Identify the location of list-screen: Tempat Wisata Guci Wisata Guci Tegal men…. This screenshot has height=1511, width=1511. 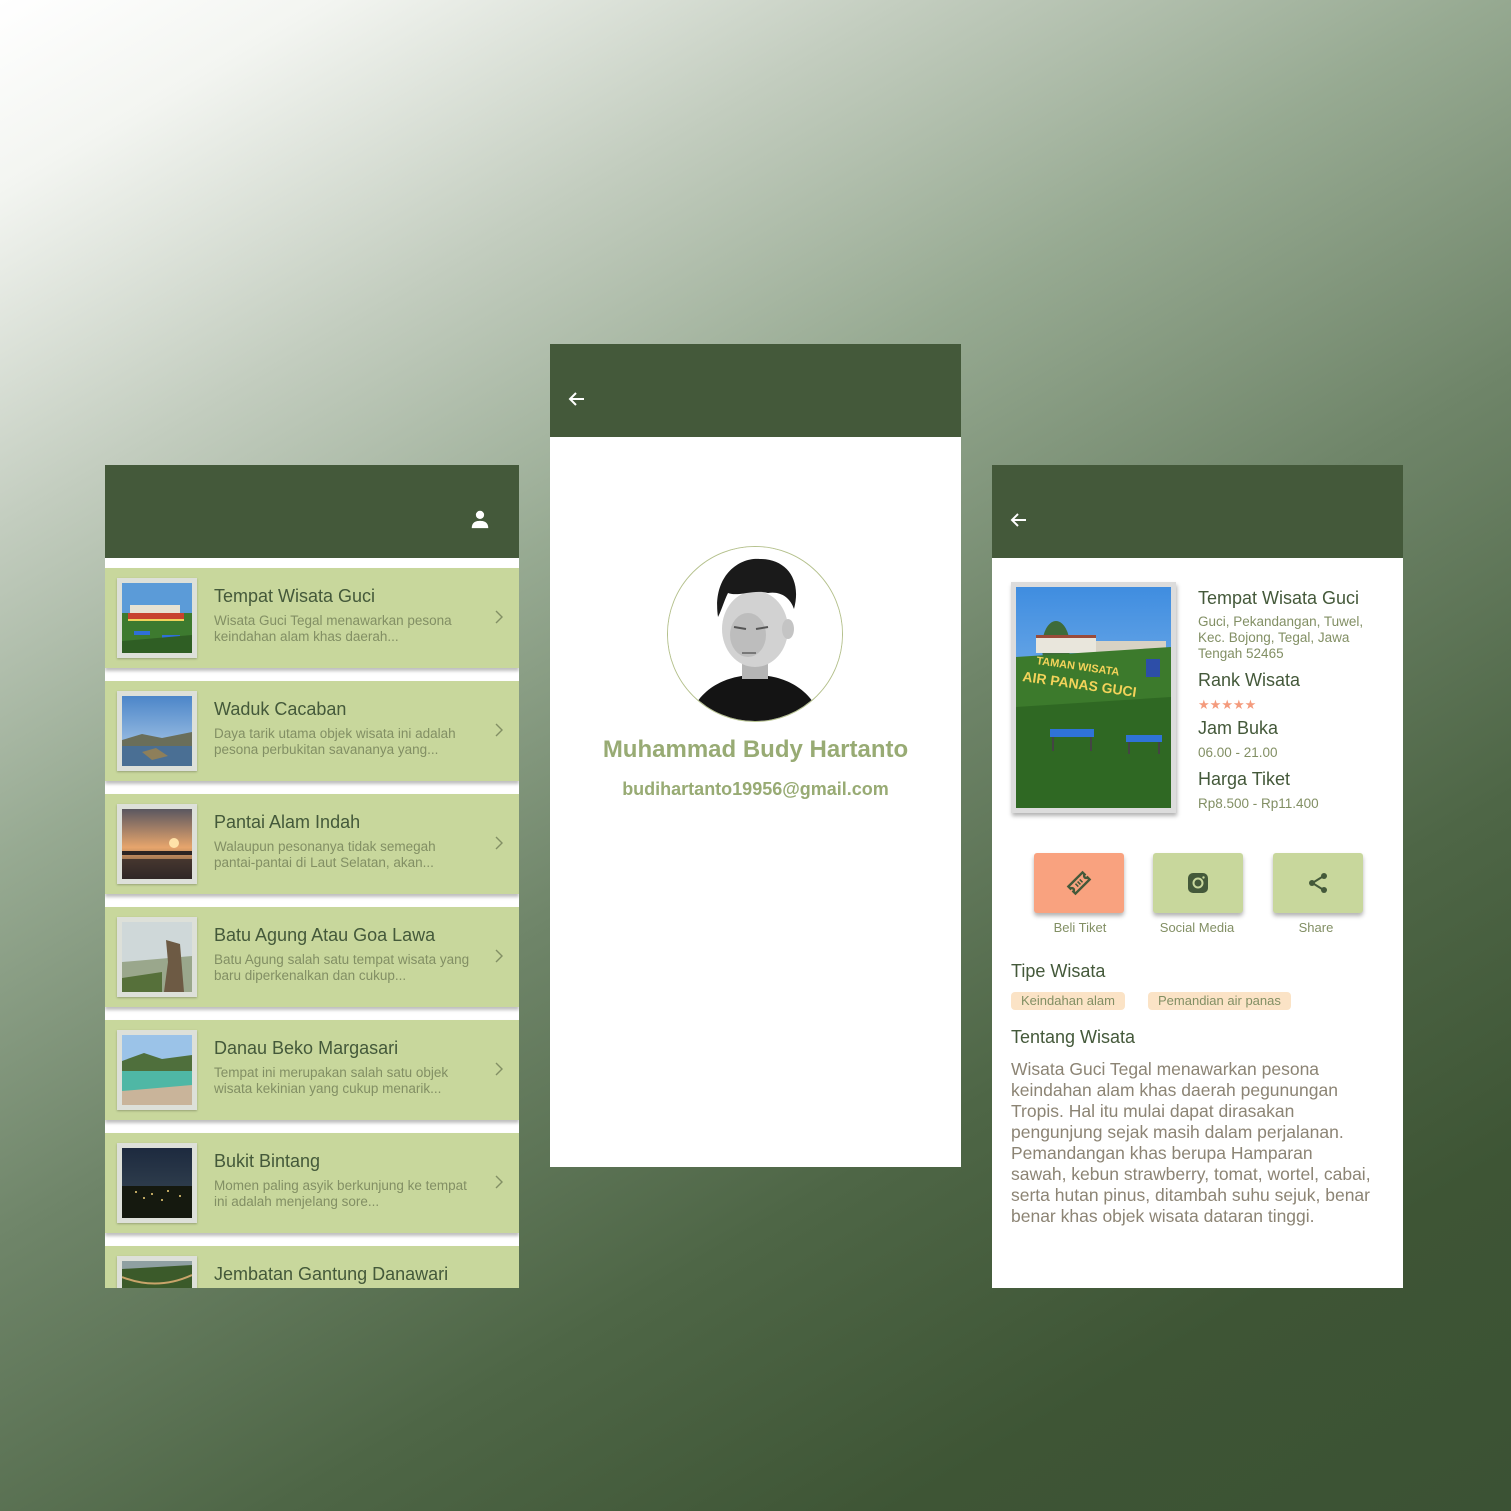
(312, 876).